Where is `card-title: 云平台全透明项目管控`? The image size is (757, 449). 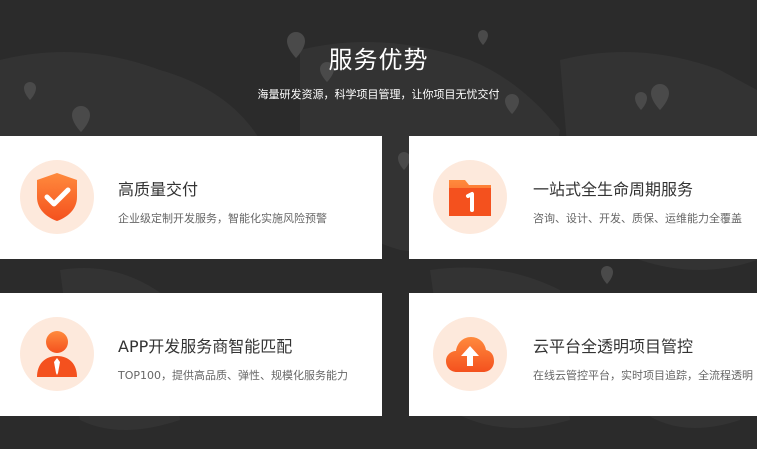 card-title: 云平台全透明项目管控 is located at coordinates (613, 346).